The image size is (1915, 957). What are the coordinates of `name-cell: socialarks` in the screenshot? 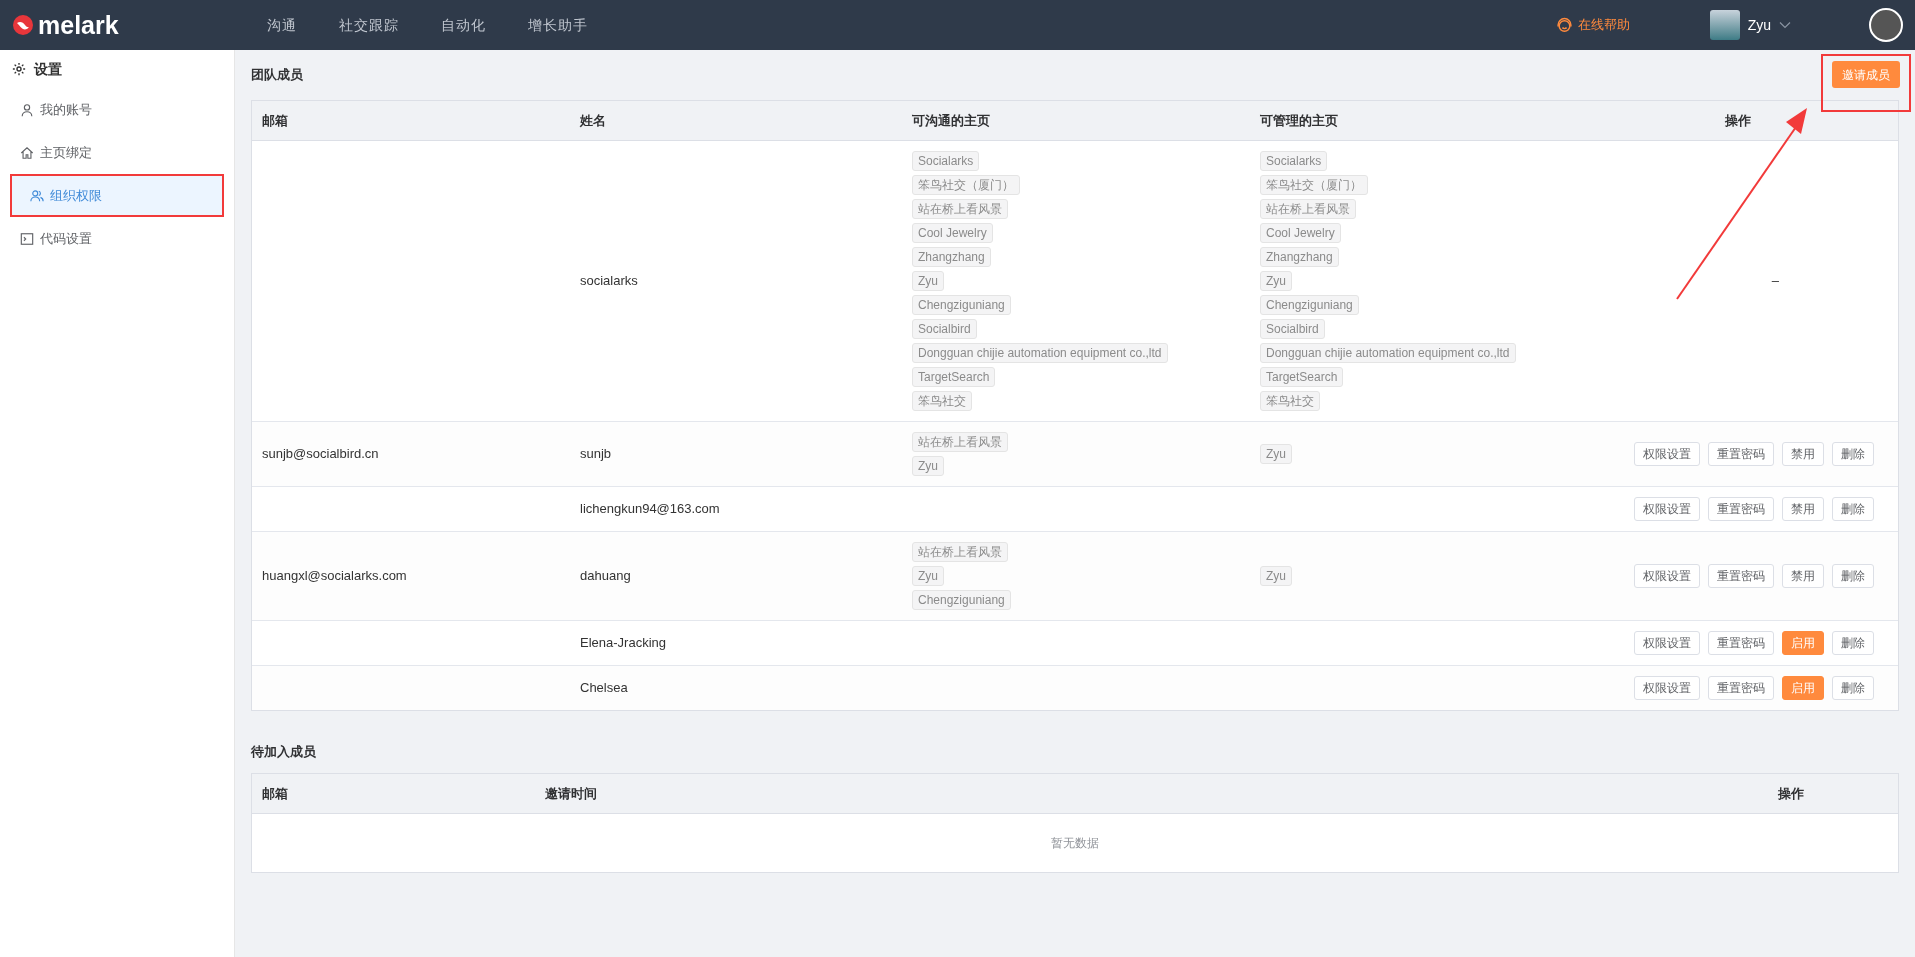 It's located at (609, 281).